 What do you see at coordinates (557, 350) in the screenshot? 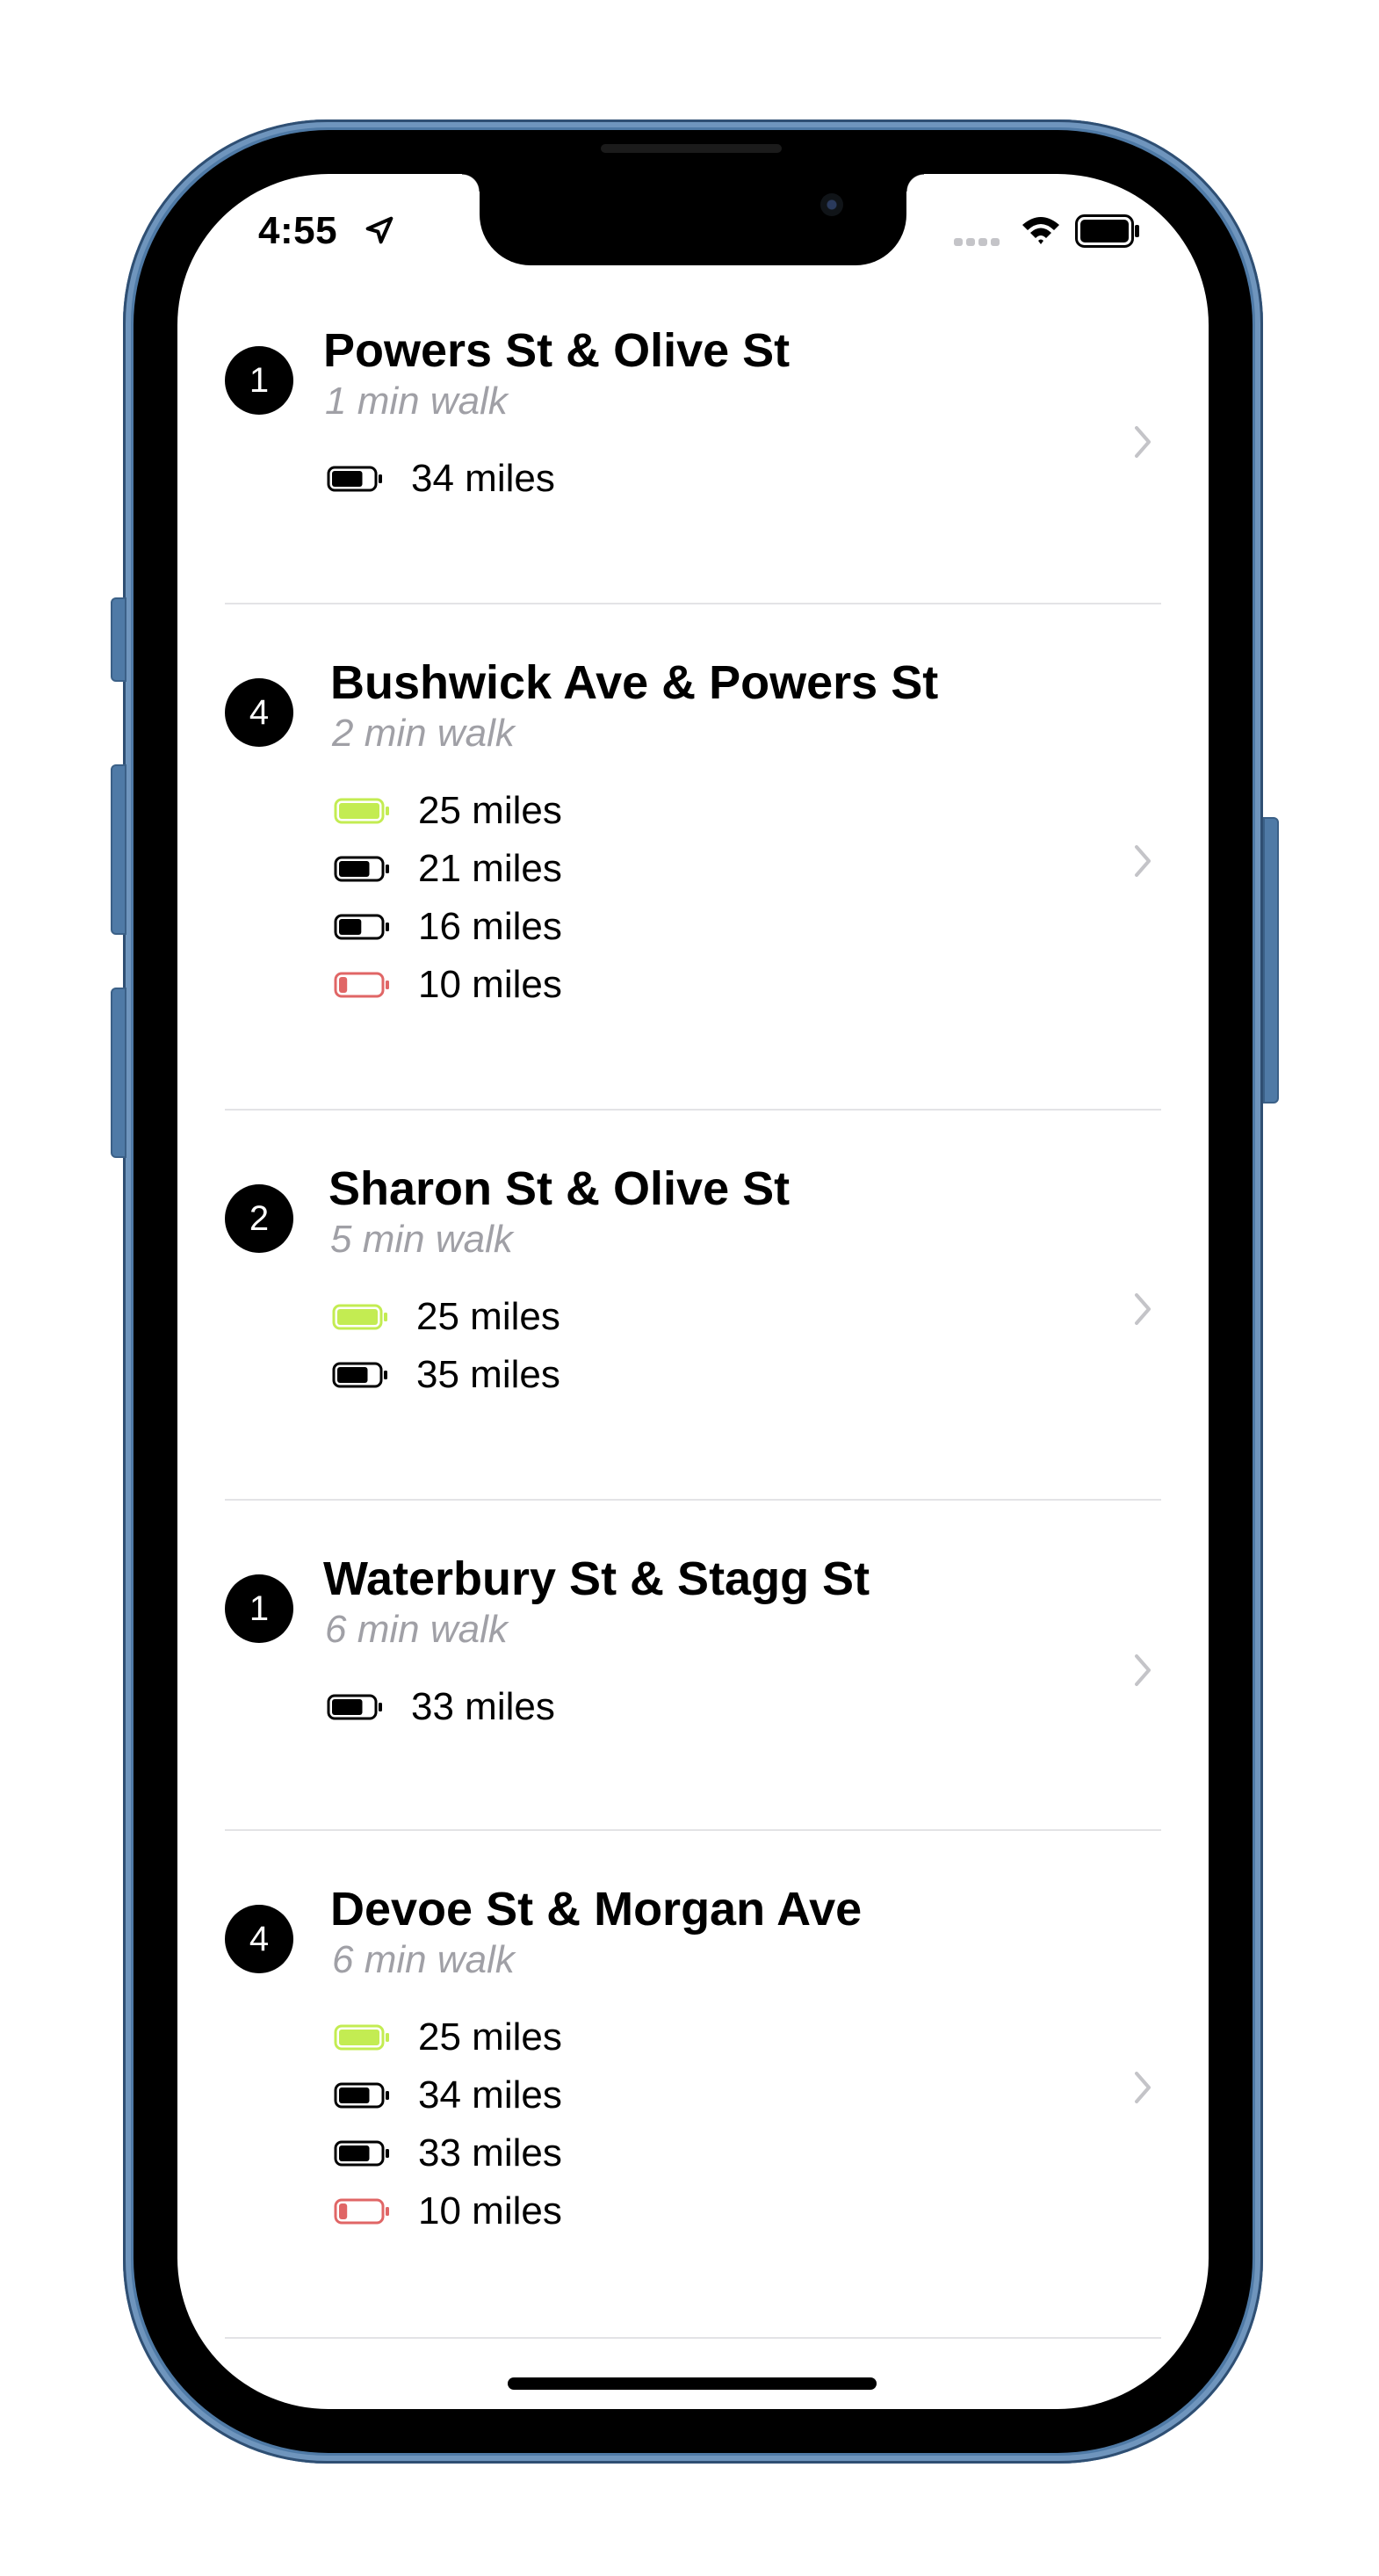
I see `station-name: Powers St & Olive St` at bounding box center [557, 350].